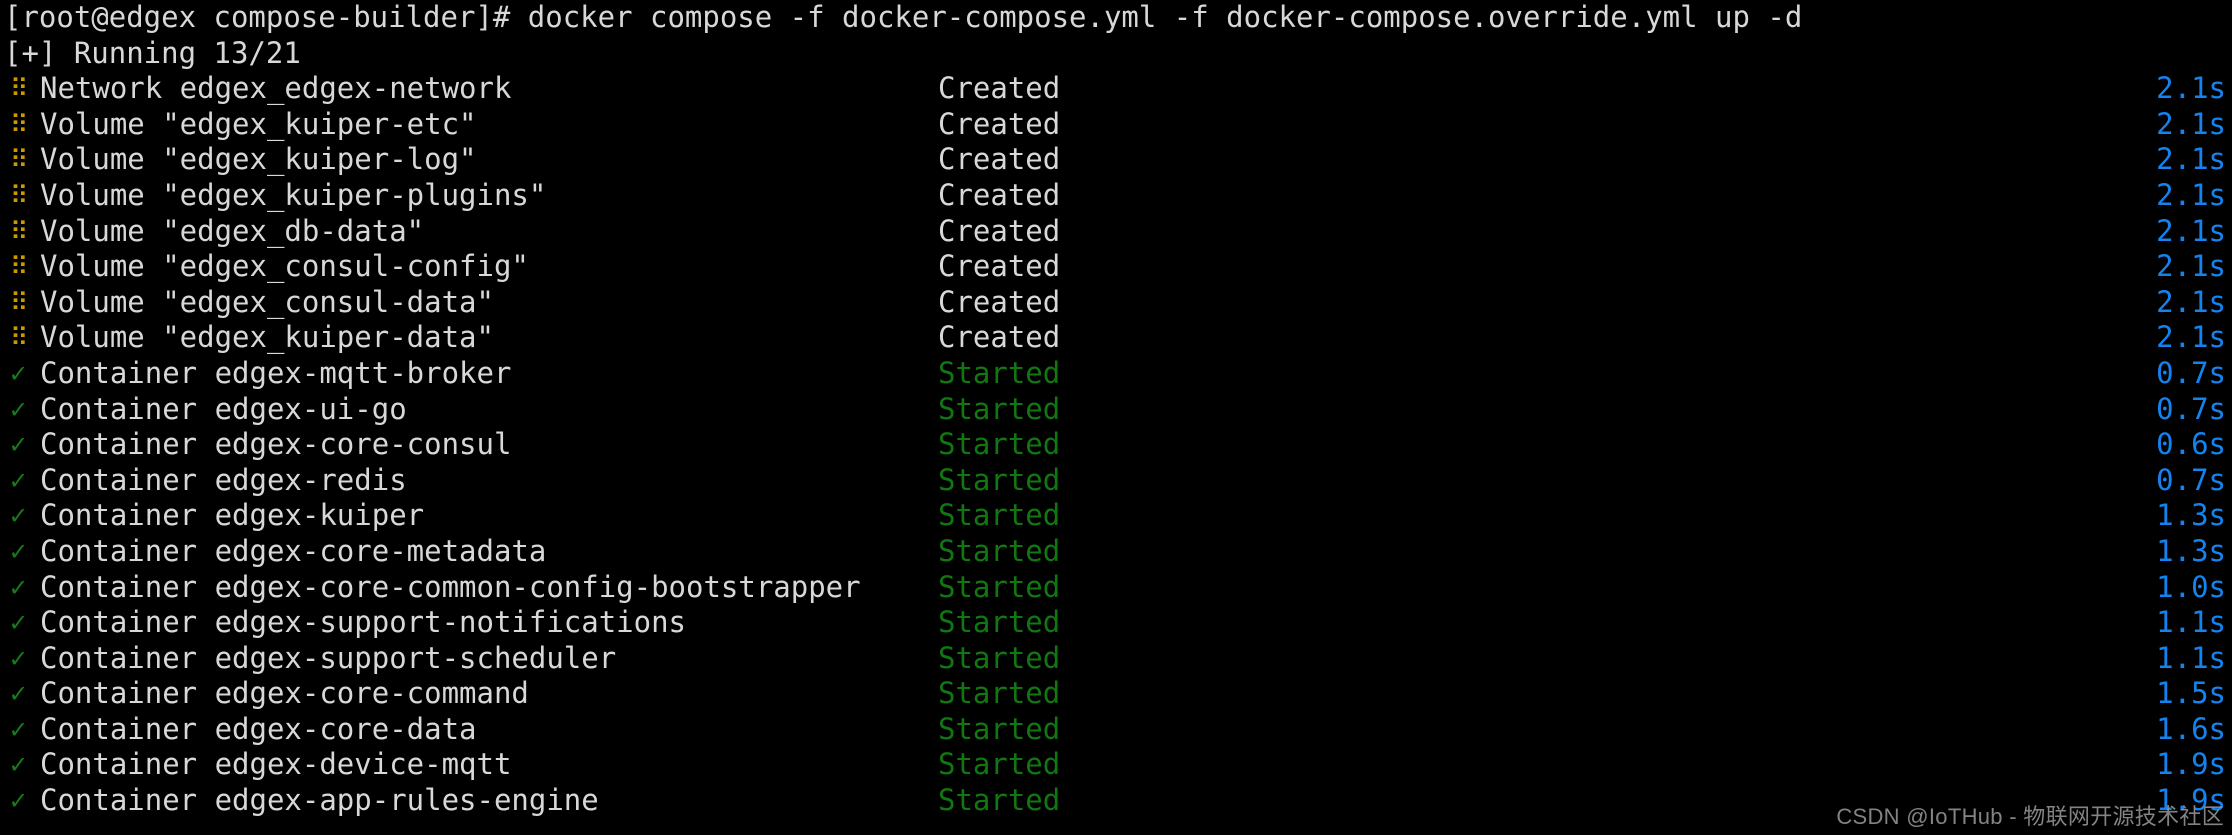 The image size is (2232, 835). What do you see at coordinates (276, 444) in the screenshot?
I see `resource-label: Container edgex-core-consul` at bounding box center [276, 444].